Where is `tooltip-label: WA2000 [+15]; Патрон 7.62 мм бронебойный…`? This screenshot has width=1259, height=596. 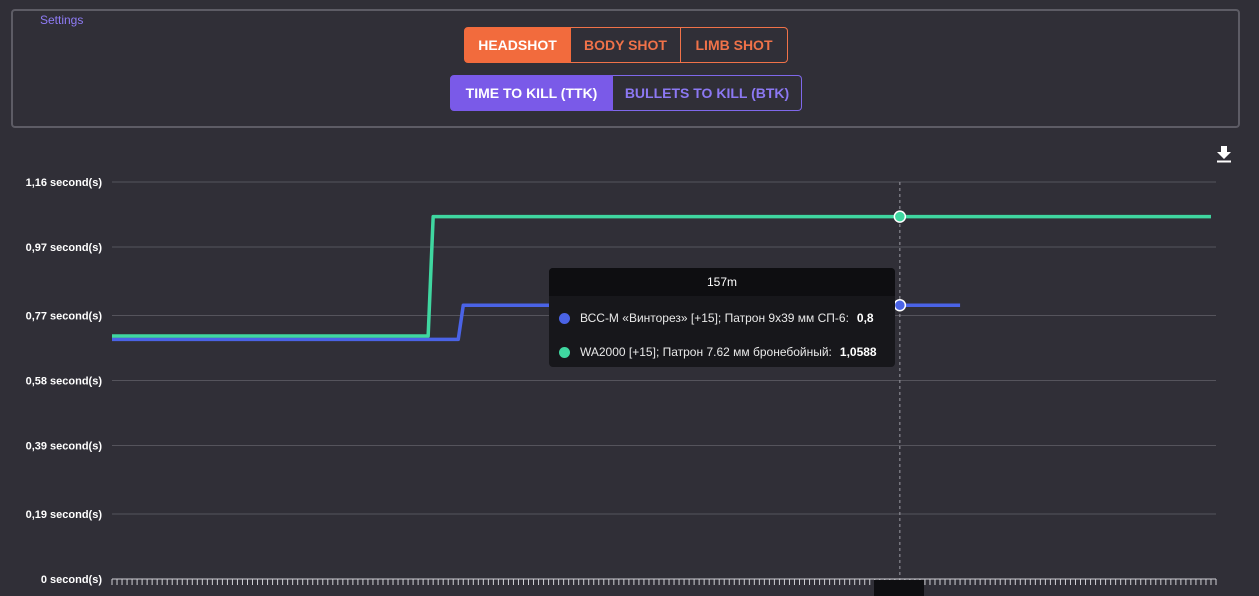 tooltip-label: WA2000 [+15]; Патрон 7.62 мм бронебойный… is located at coordinates (706, 352).